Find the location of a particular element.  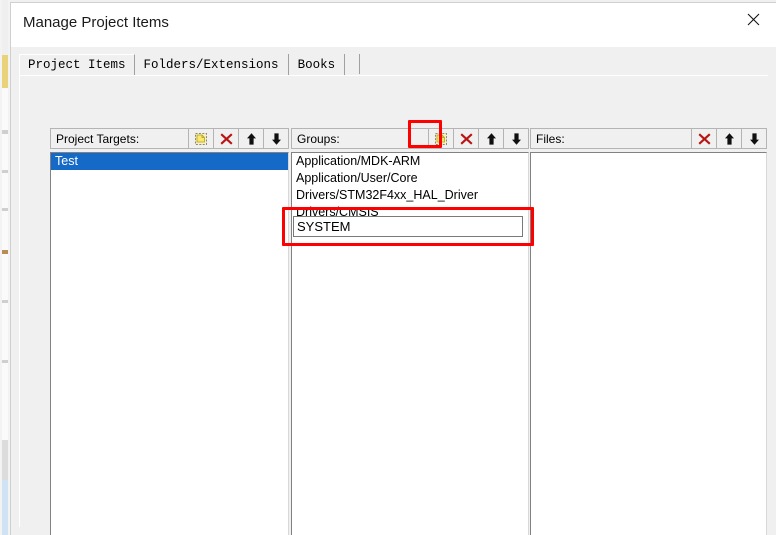

tab-books: Books is located at coordinates (317, 65).